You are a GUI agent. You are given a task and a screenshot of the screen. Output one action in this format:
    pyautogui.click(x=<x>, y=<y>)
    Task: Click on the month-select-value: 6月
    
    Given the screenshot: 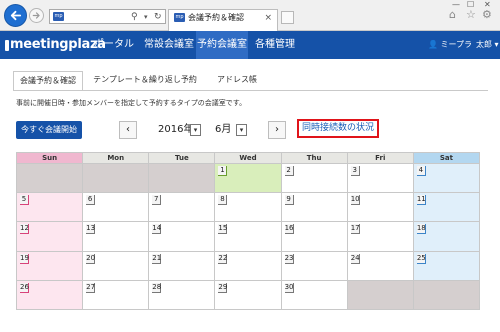 What is the action you would take?
    pyautogui.click(x=223, y=130)
    